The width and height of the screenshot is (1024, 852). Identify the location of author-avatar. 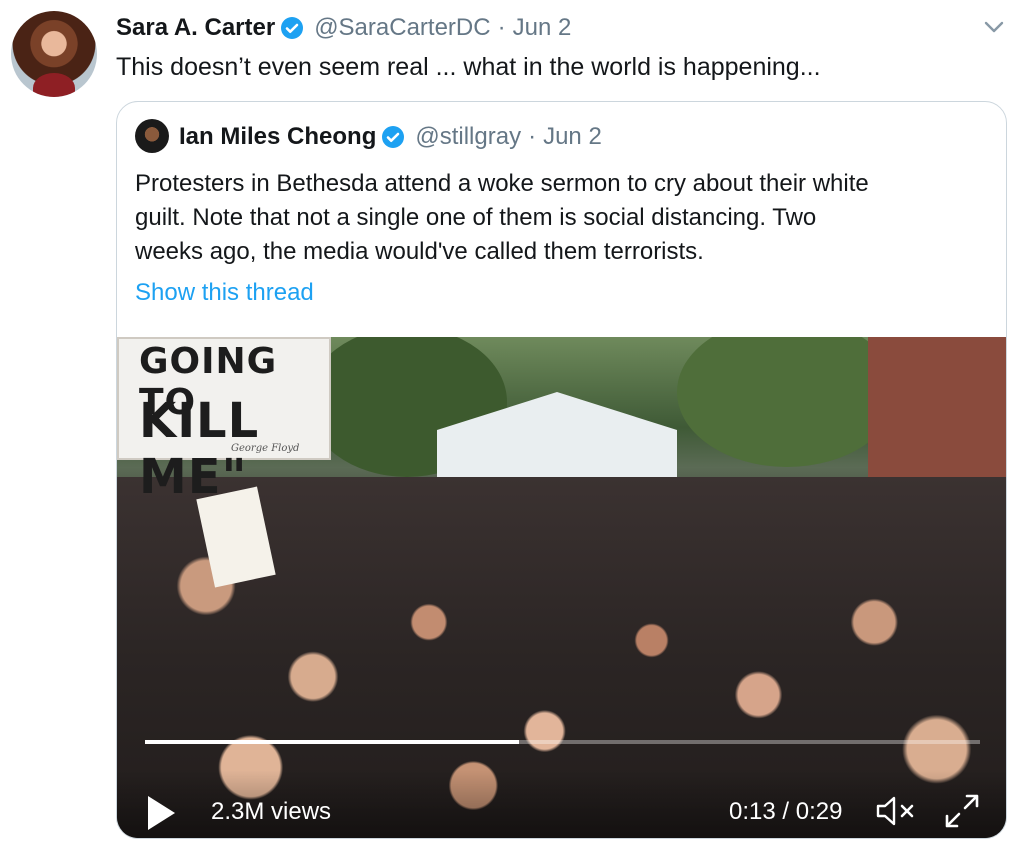
(54, 54).